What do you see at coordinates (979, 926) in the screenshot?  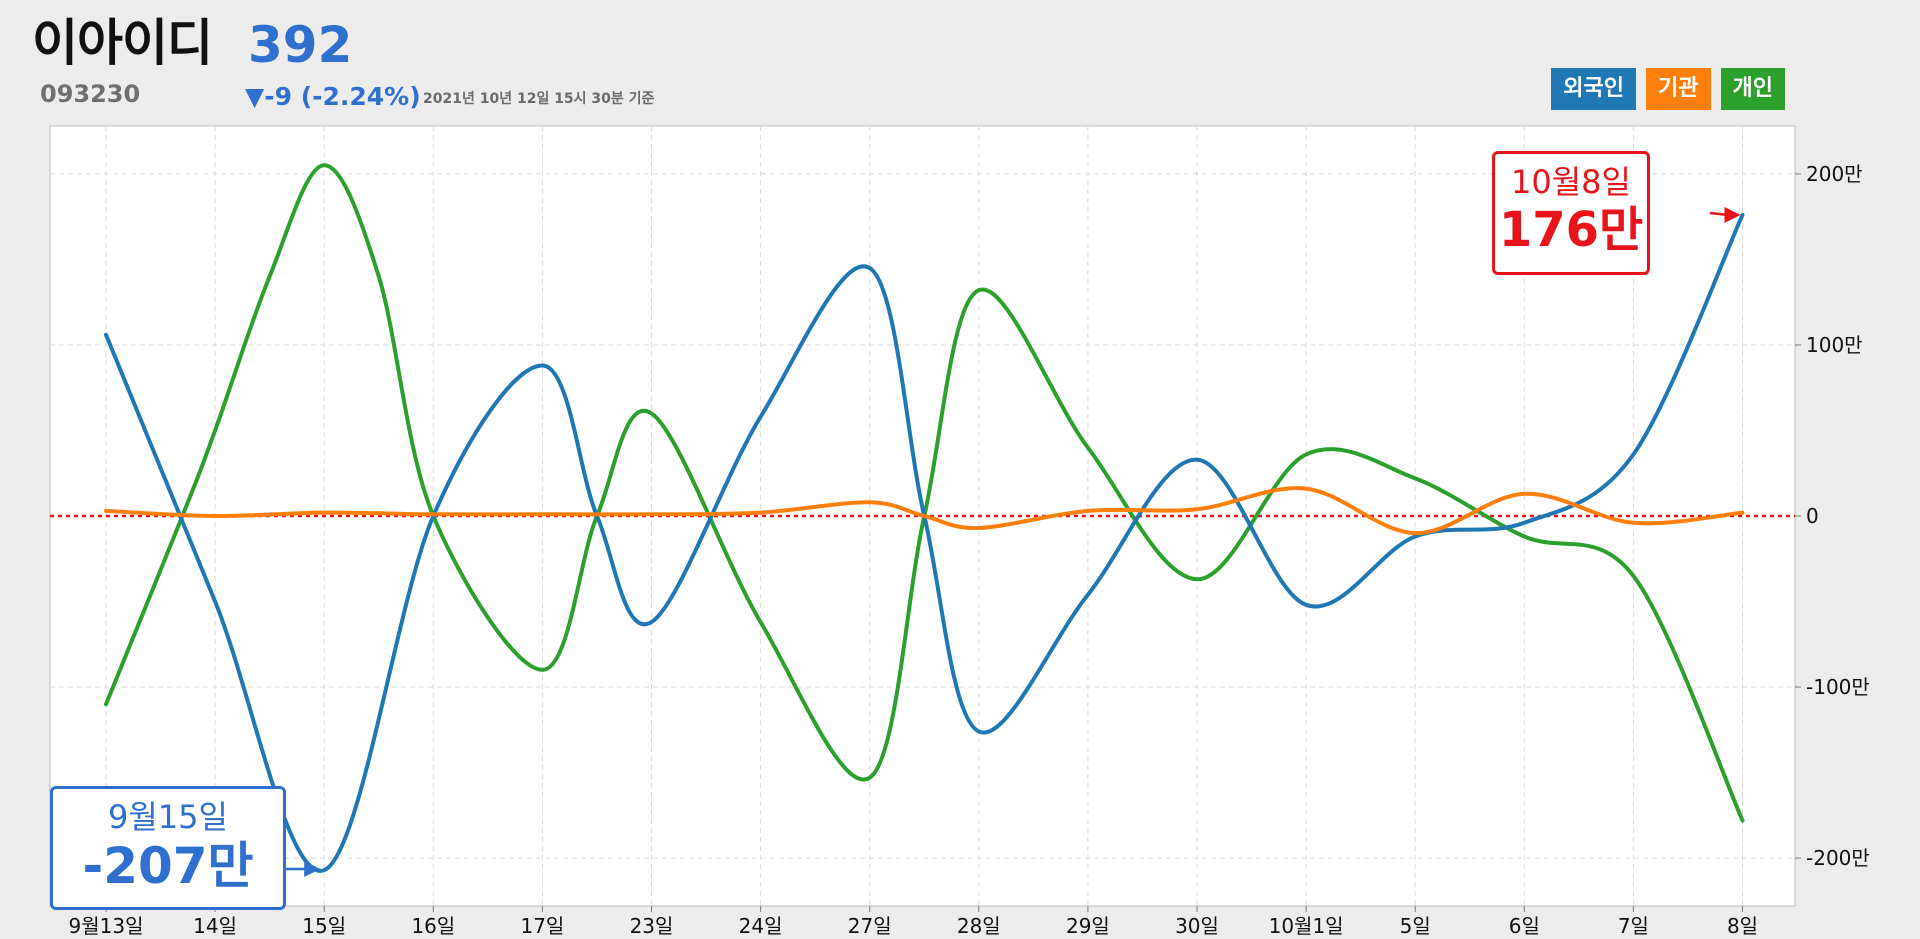 I see `x-tick-label: 28일` at bounding box center [979, 926].